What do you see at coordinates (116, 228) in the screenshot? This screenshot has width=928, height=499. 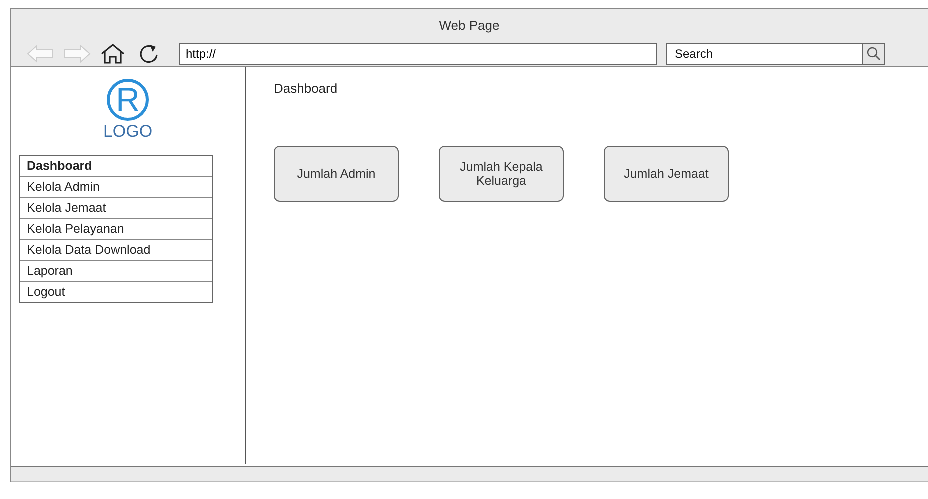 I see `menu-item: Kelola Pelayanan` at bounding box center [116, 228].